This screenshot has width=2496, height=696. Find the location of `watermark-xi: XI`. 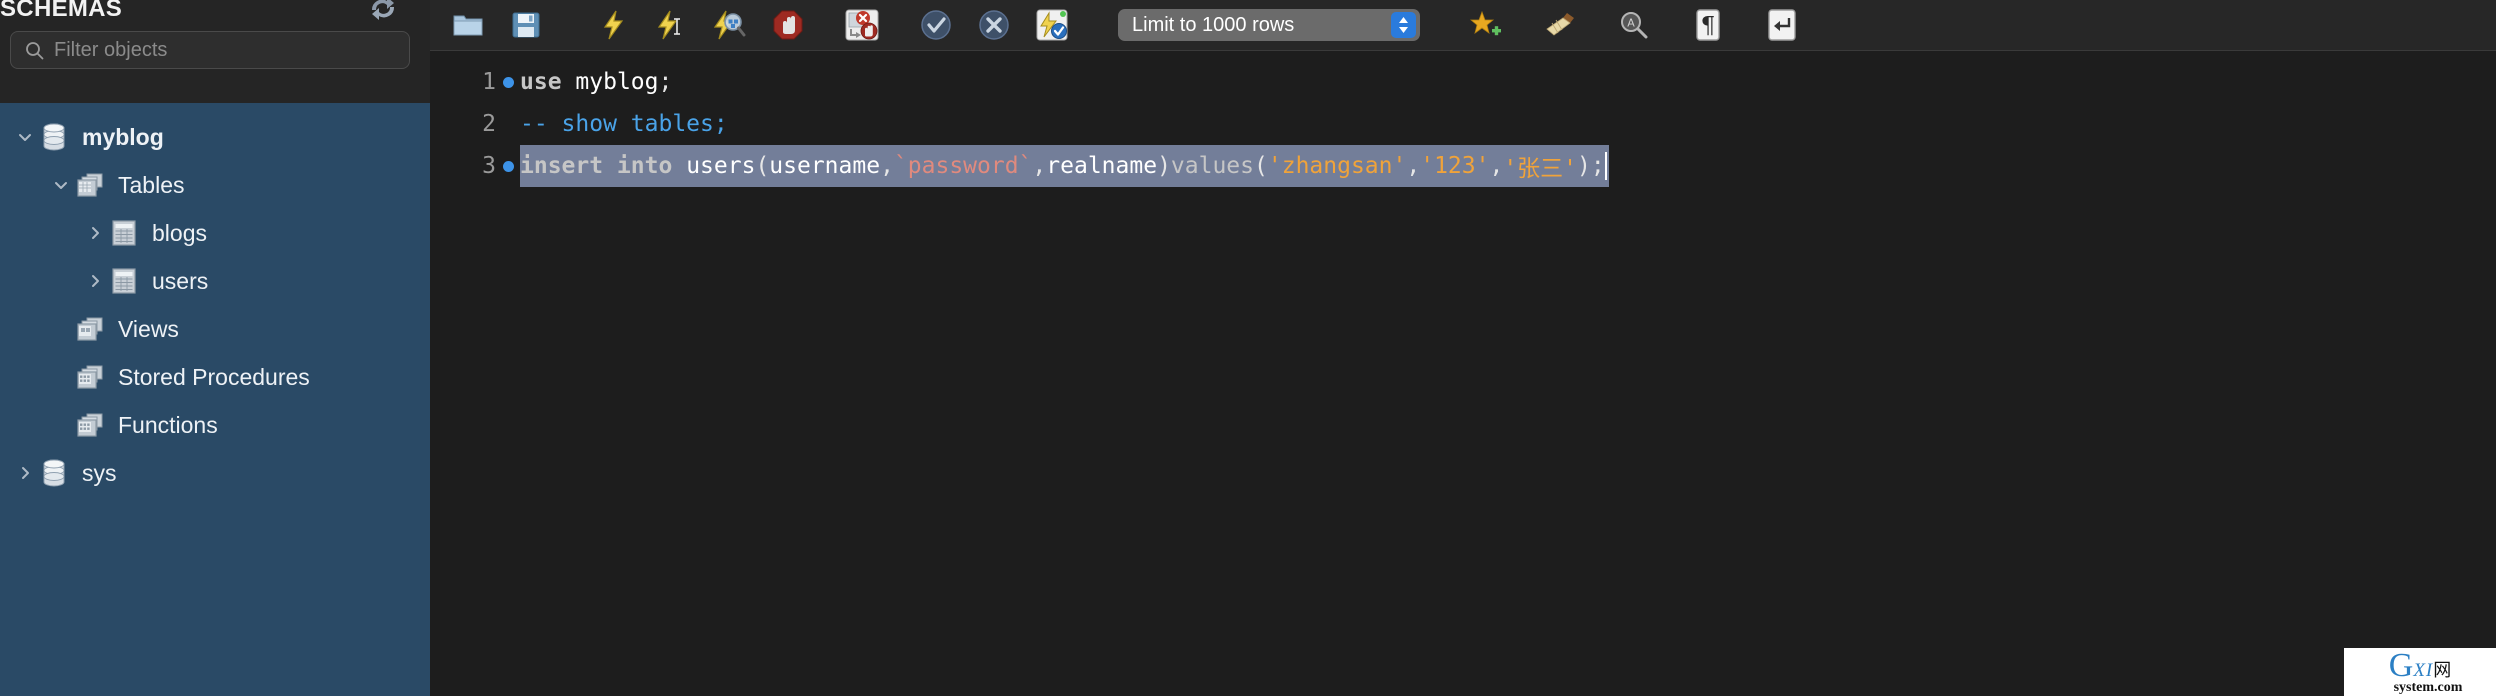

watermark-xi: XI is located at coordinates (2423, 670).